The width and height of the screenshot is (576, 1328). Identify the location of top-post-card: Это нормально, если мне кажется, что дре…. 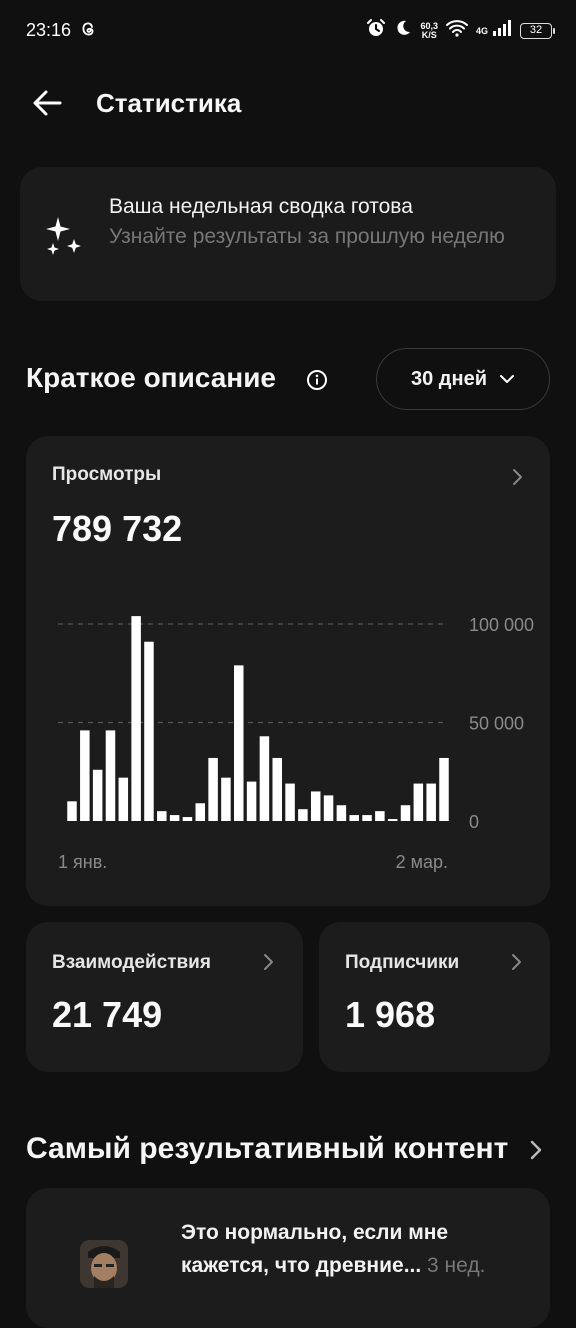
(288, 1258).